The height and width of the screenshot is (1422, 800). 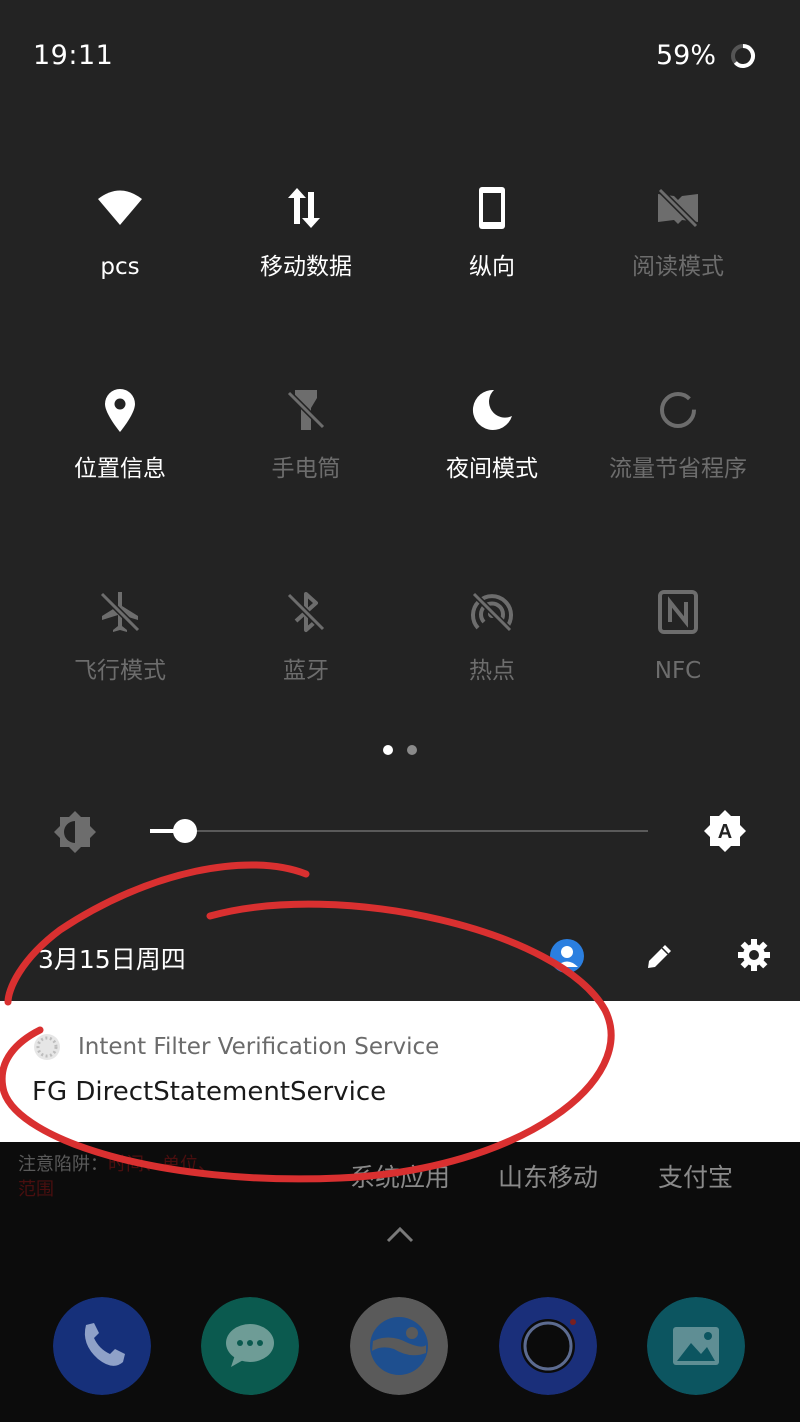 What do you see at coordinates (184, 831) in the screenshot?
I see `brightness-slider-thumb` at bounding box center [184, 831].